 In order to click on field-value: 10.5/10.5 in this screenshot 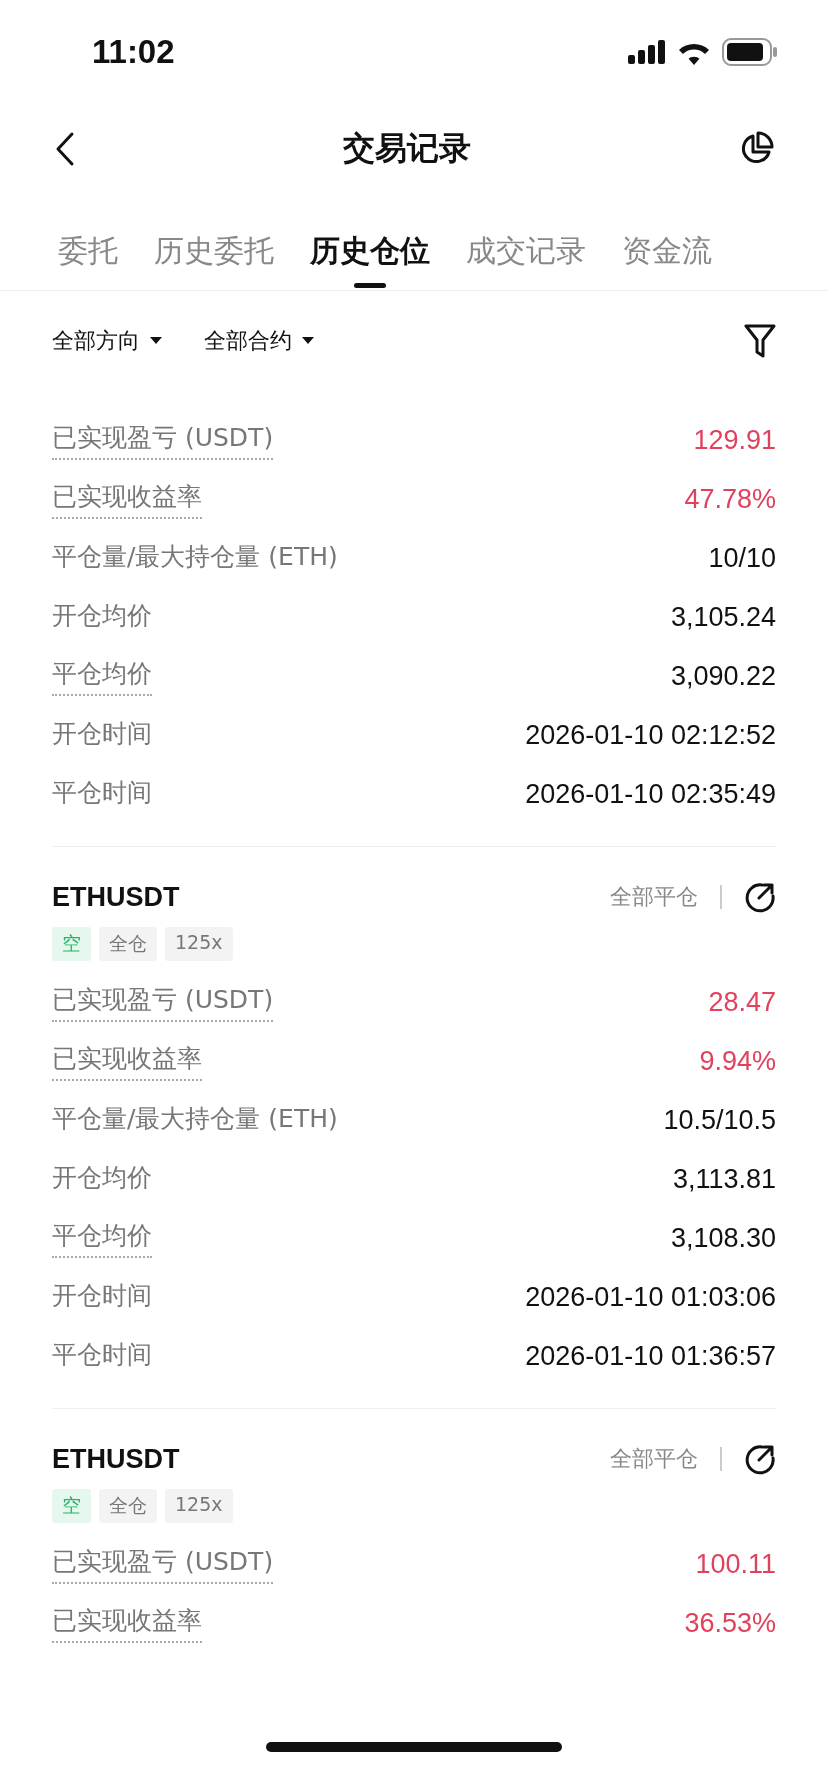, I will do `click(719, 1120)`.